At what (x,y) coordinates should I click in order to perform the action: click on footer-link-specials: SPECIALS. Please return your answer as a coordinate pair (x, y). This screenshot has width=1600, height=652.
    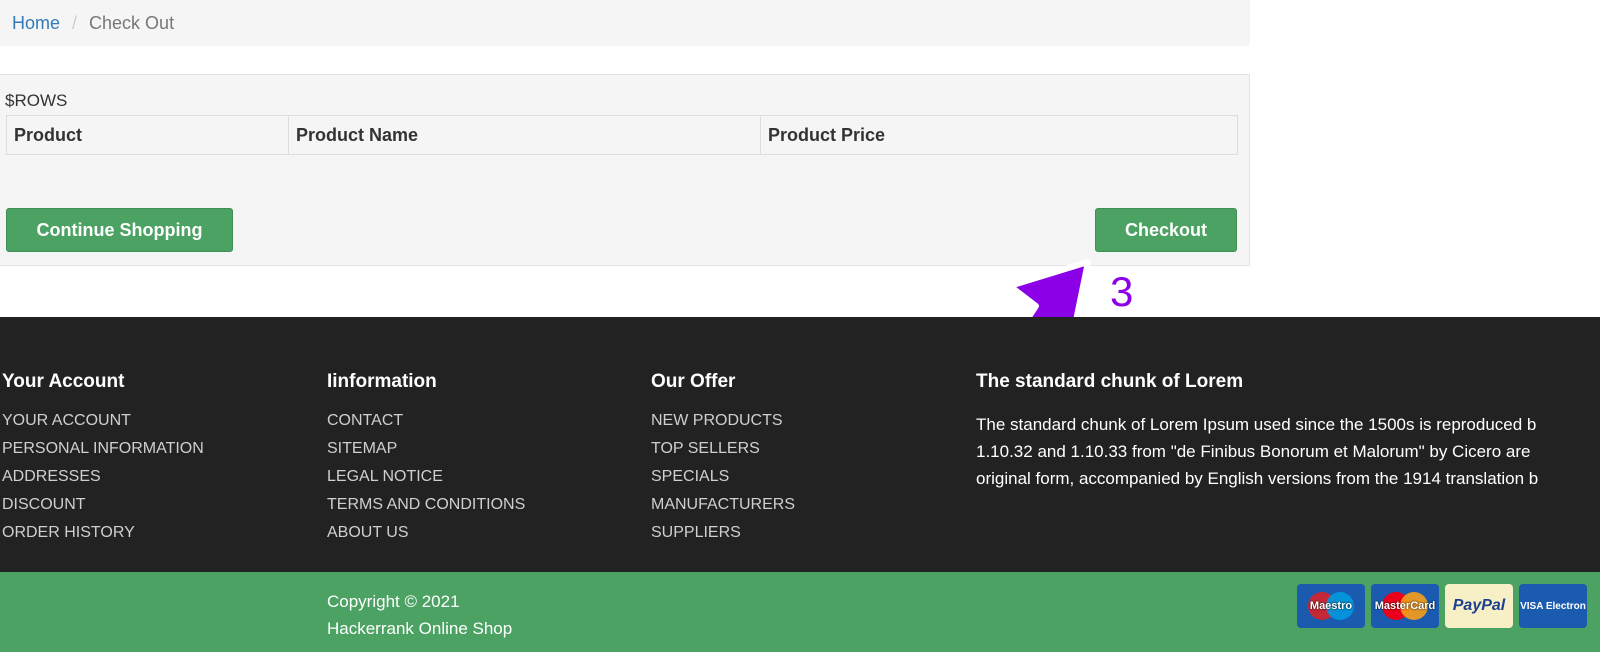
    Looking at the image, I should click on (723, 481).